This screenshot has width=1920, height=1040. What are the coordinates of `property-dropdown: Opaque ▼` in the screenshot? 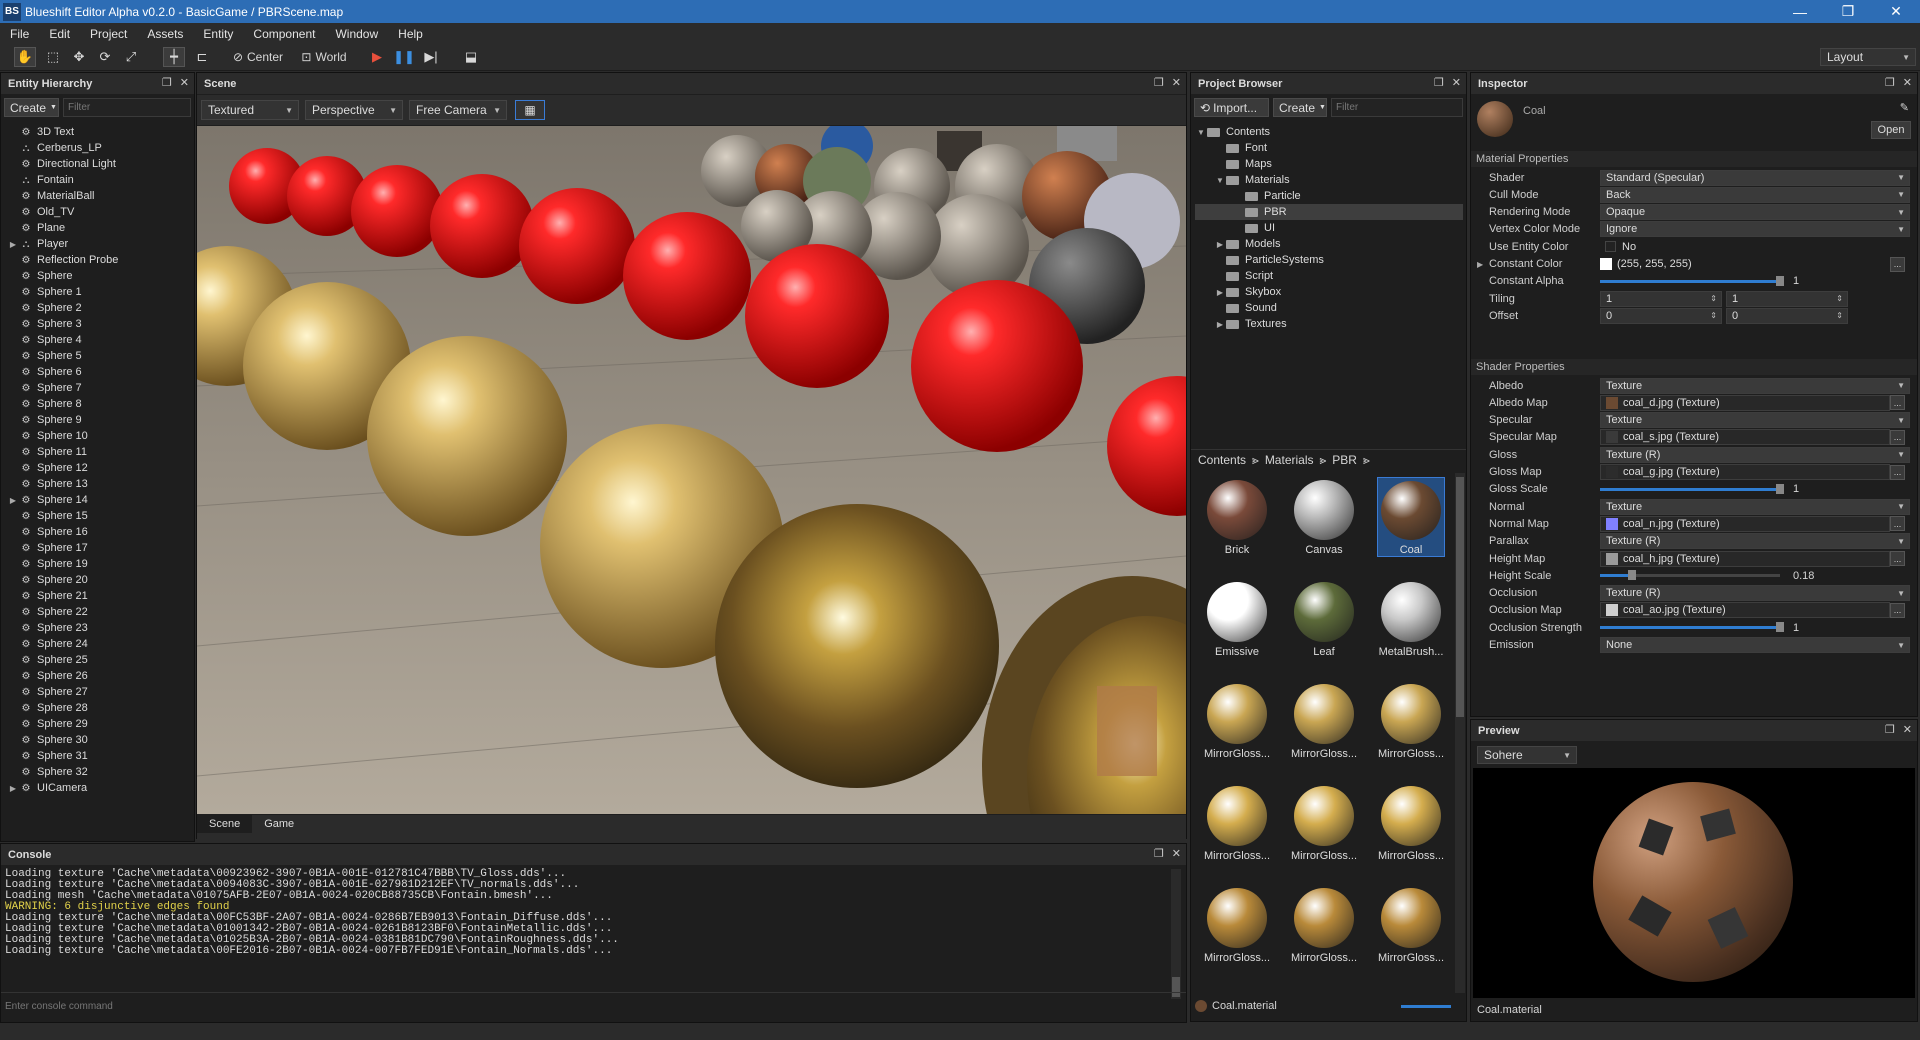 It's located at (1755, 212).